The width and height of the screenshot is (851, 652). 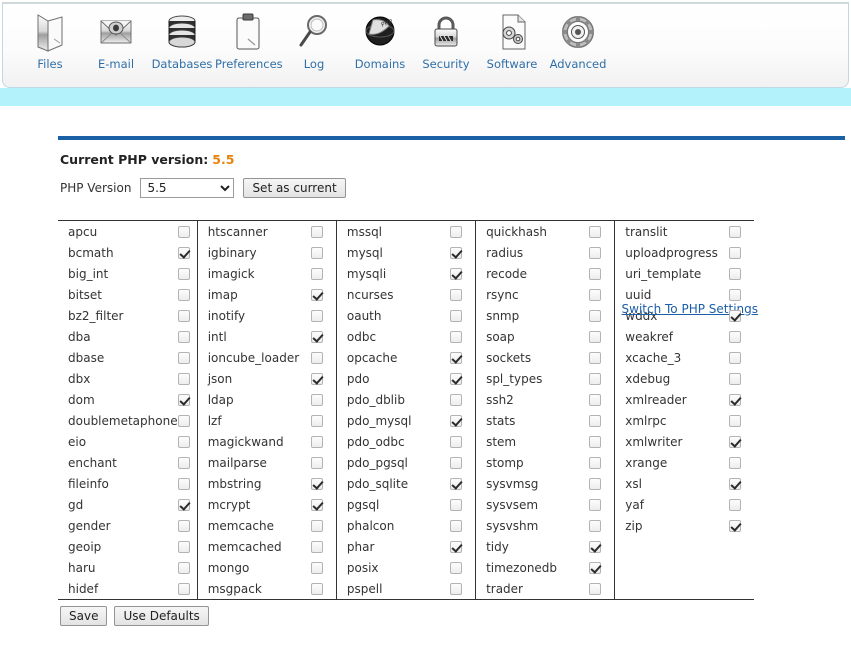 What do you see at coordinates (735, 400) in the screenshot?
I see `extension-checkbox-xmlreader` at bounding box center [735, 400].